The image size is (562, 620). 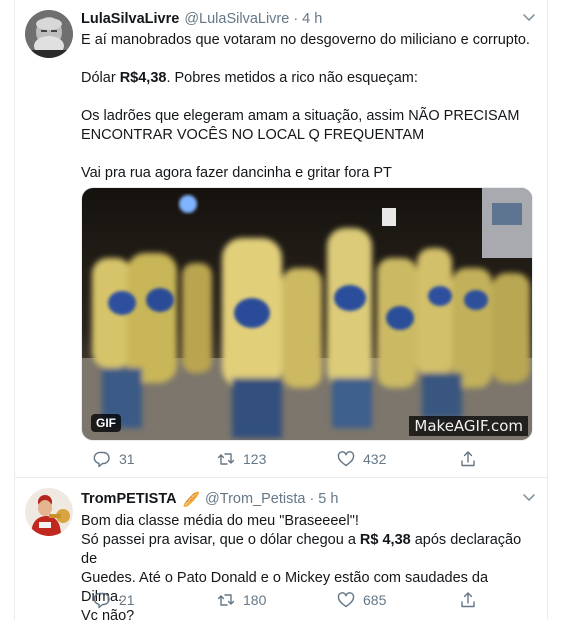 What do you see at coordinates (328, 499) in the screenshot?
I see `timestamp: 5 h` at bounding box center [328, 499].